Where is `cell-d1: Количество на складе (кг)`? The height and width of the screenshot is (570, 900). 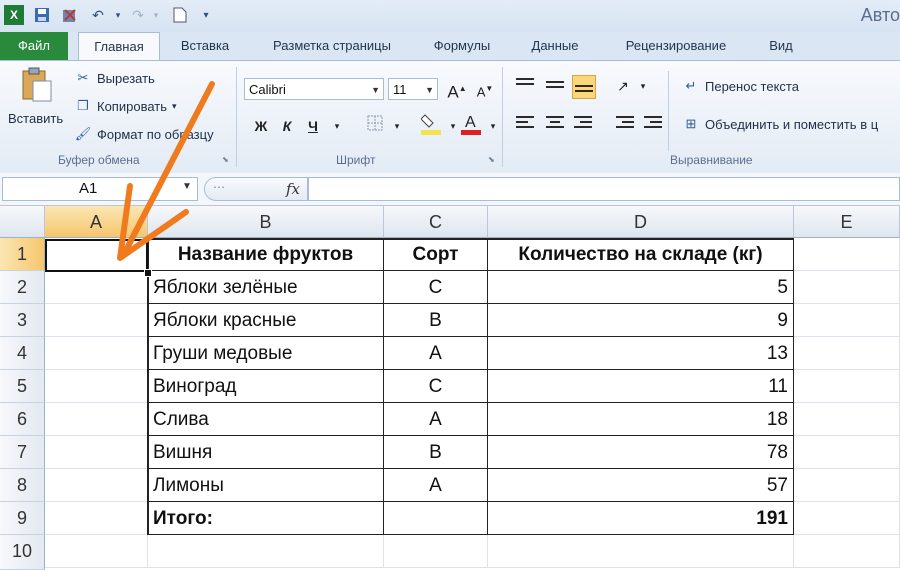
cell-d1: Количество на складе (кг) is located at coordinates (641, 254).